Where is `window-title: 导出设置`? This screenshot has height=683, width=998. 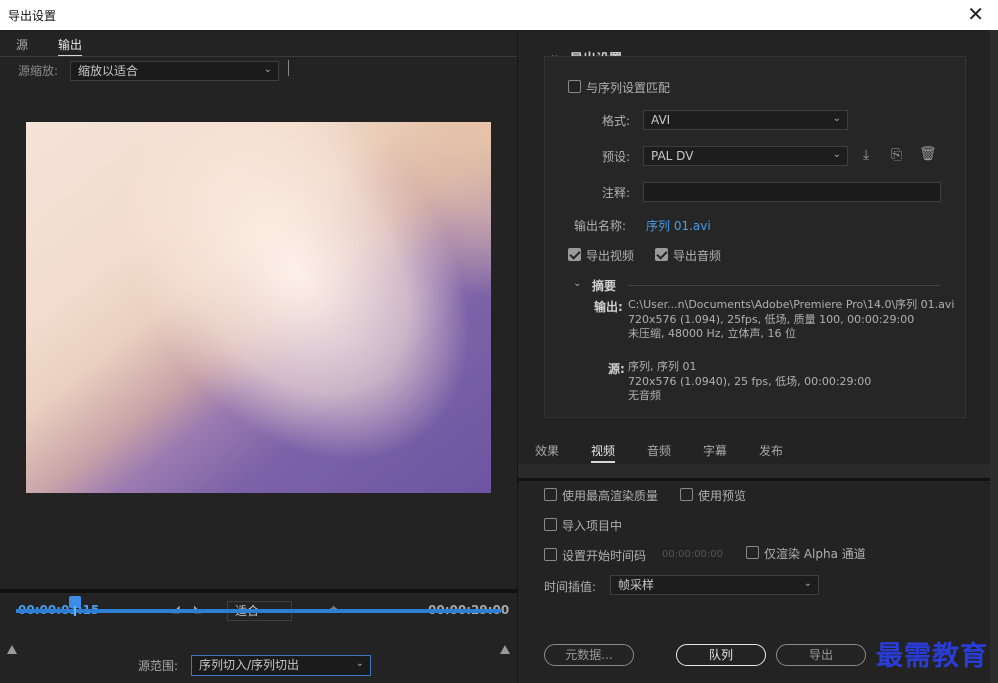 window-title: 导出设置 is located at coordinates (32, 16).